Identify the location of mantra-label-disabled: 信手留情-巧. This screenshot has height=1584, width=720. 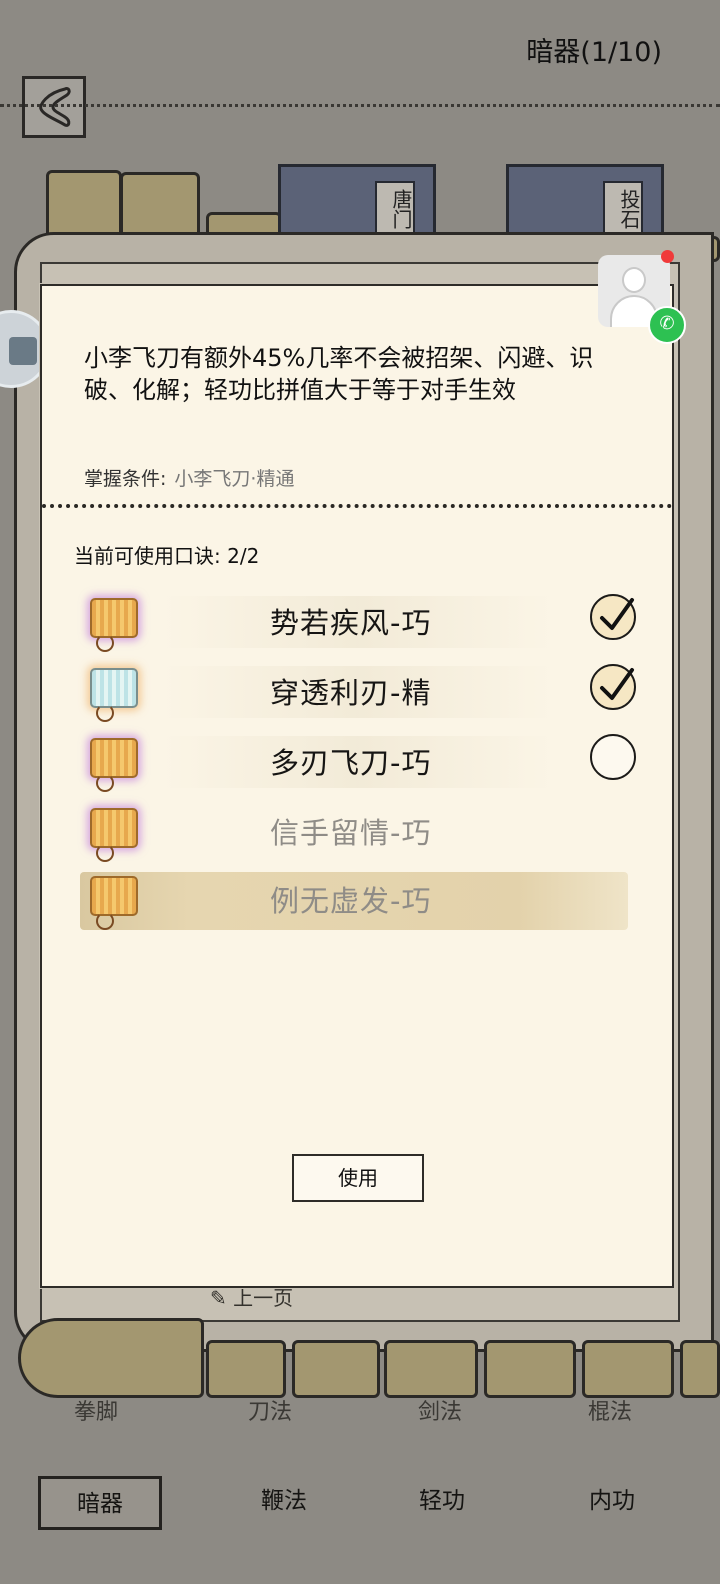
(351, 833).